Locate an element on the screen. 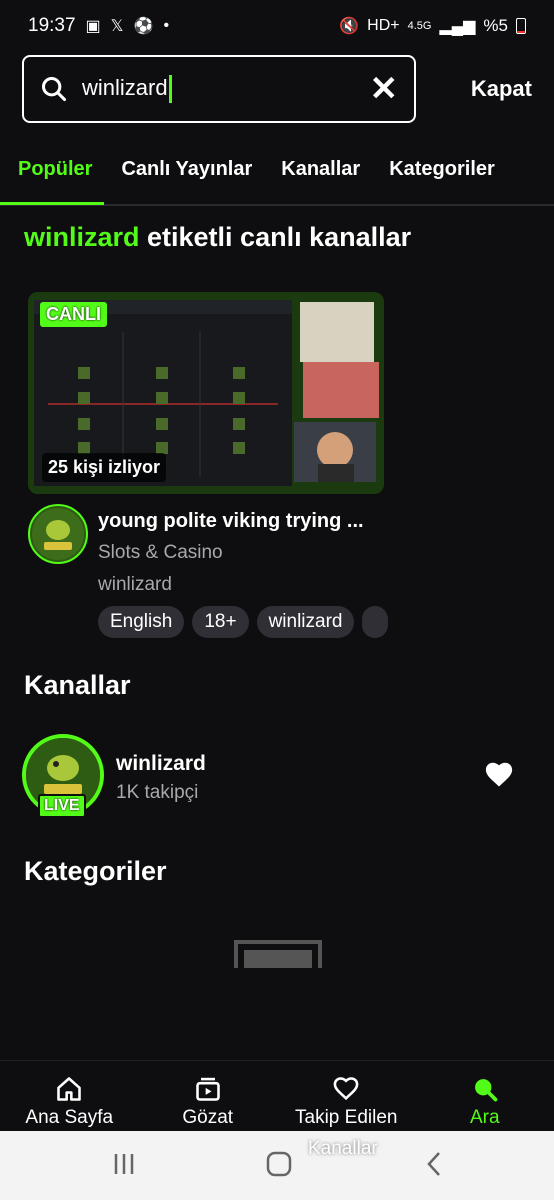 This screenshot has width=554, height=1200. nav-following: Takip Edilen is located at coordinates (346, 1098).